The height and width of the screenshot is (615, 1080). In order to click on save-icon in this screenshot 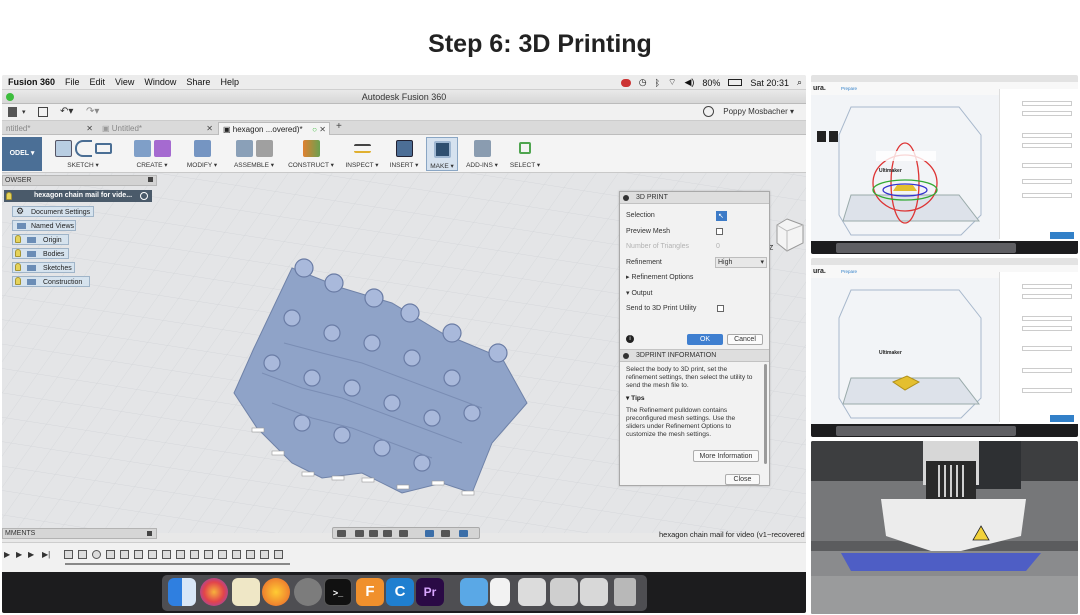, I will do `click(43, 112)`.